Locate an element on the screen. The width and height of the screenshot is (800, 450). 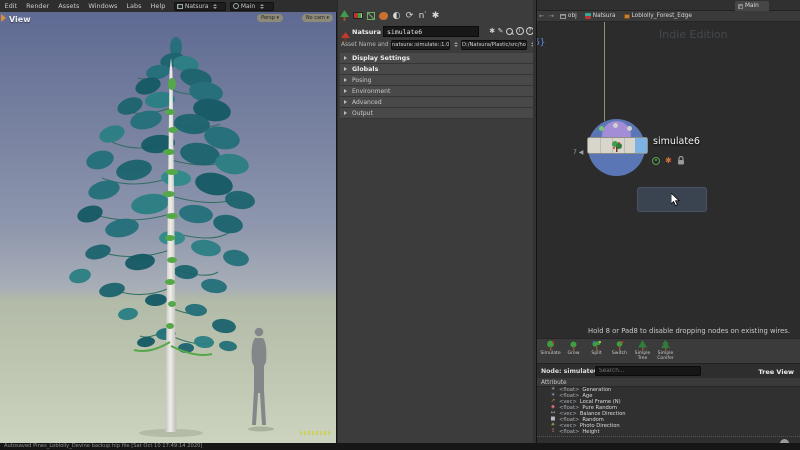
tab-main: Main is located at coordinates (752, 6).